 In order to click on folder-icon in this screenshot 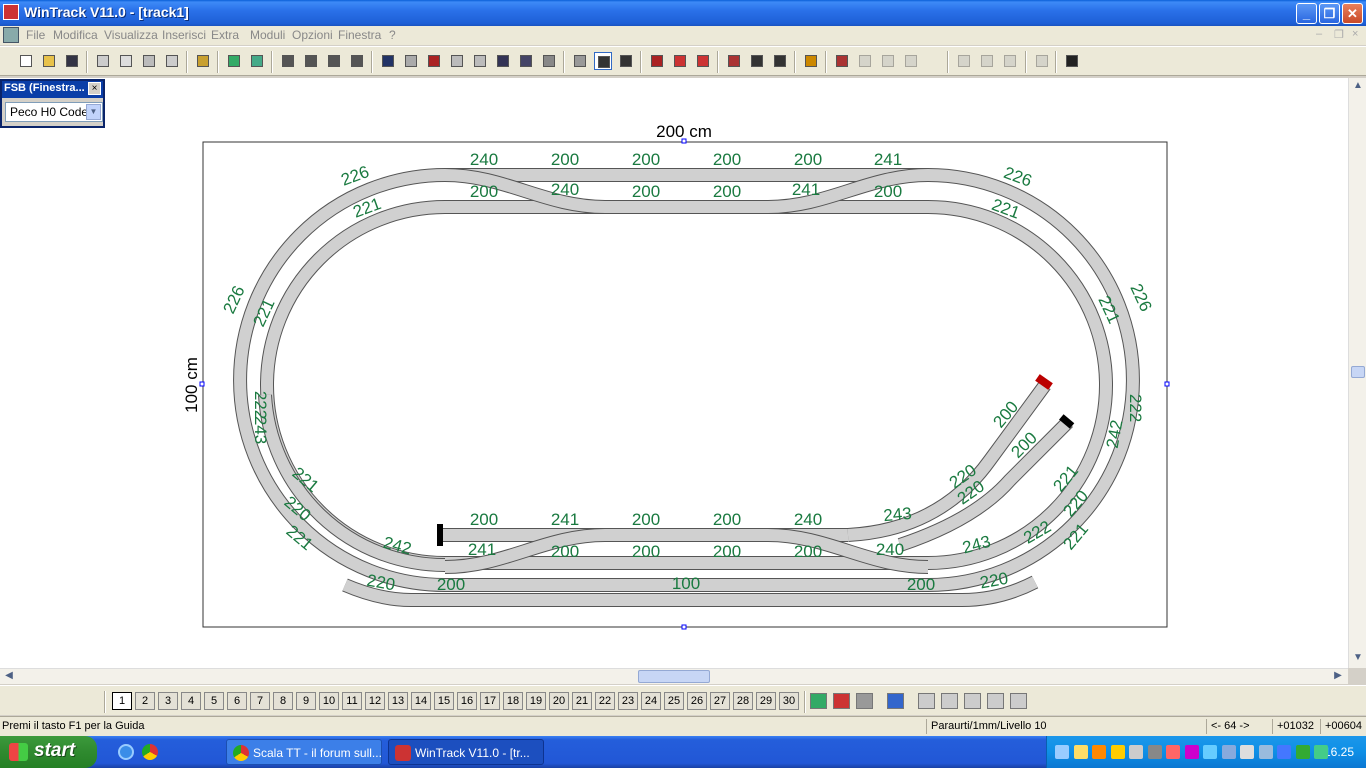, I will do `click(1080, 752)`.